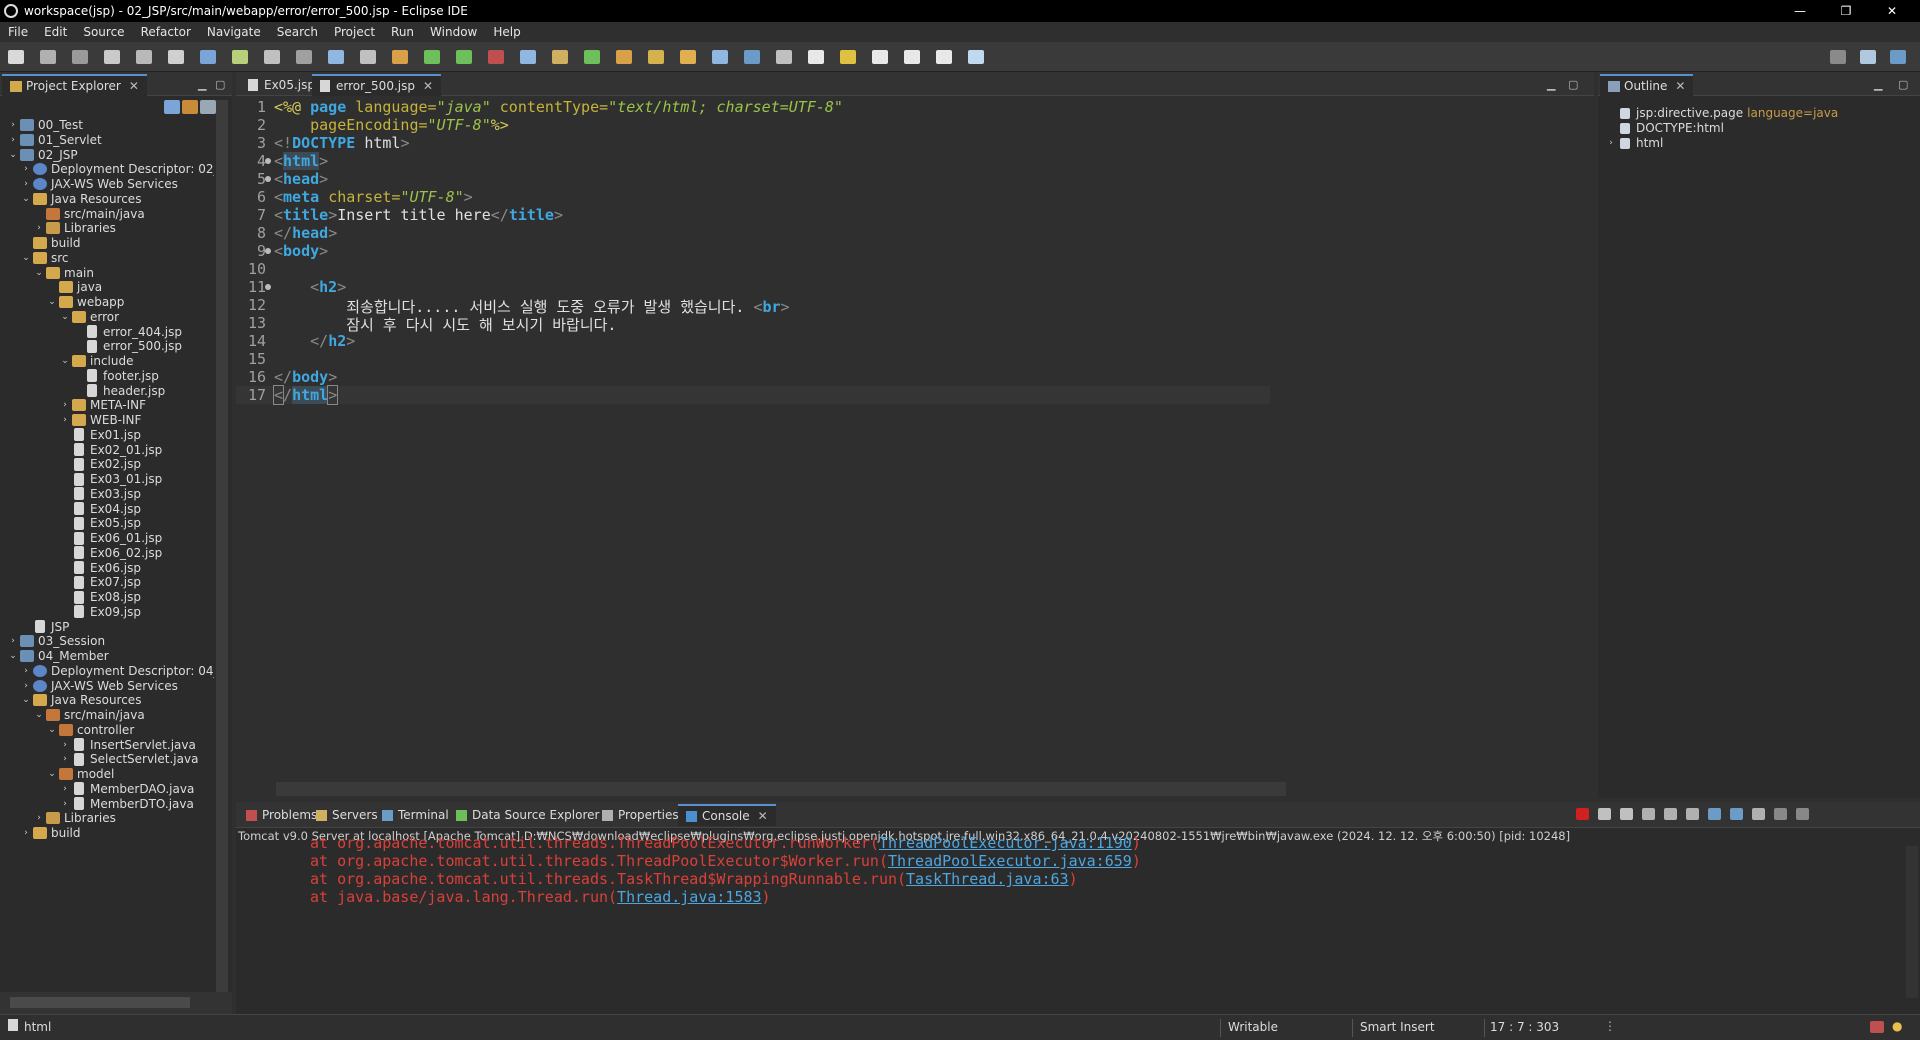 Image resolution: width=1920 pixels, height=1040 pixels. What do you see at coordinates (190, 107) in the screenshot?
I see `link-with-editor-icon` at bounding box center [190, 107].